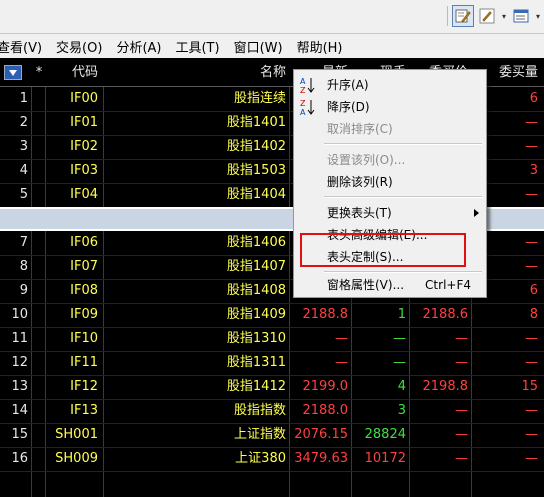 The height and width of the screenshot is (497, 544). Describe the element at coordinates (390, 107) in the screenshot. I see `context-menu-item: Z A 降序(D)` at that location.